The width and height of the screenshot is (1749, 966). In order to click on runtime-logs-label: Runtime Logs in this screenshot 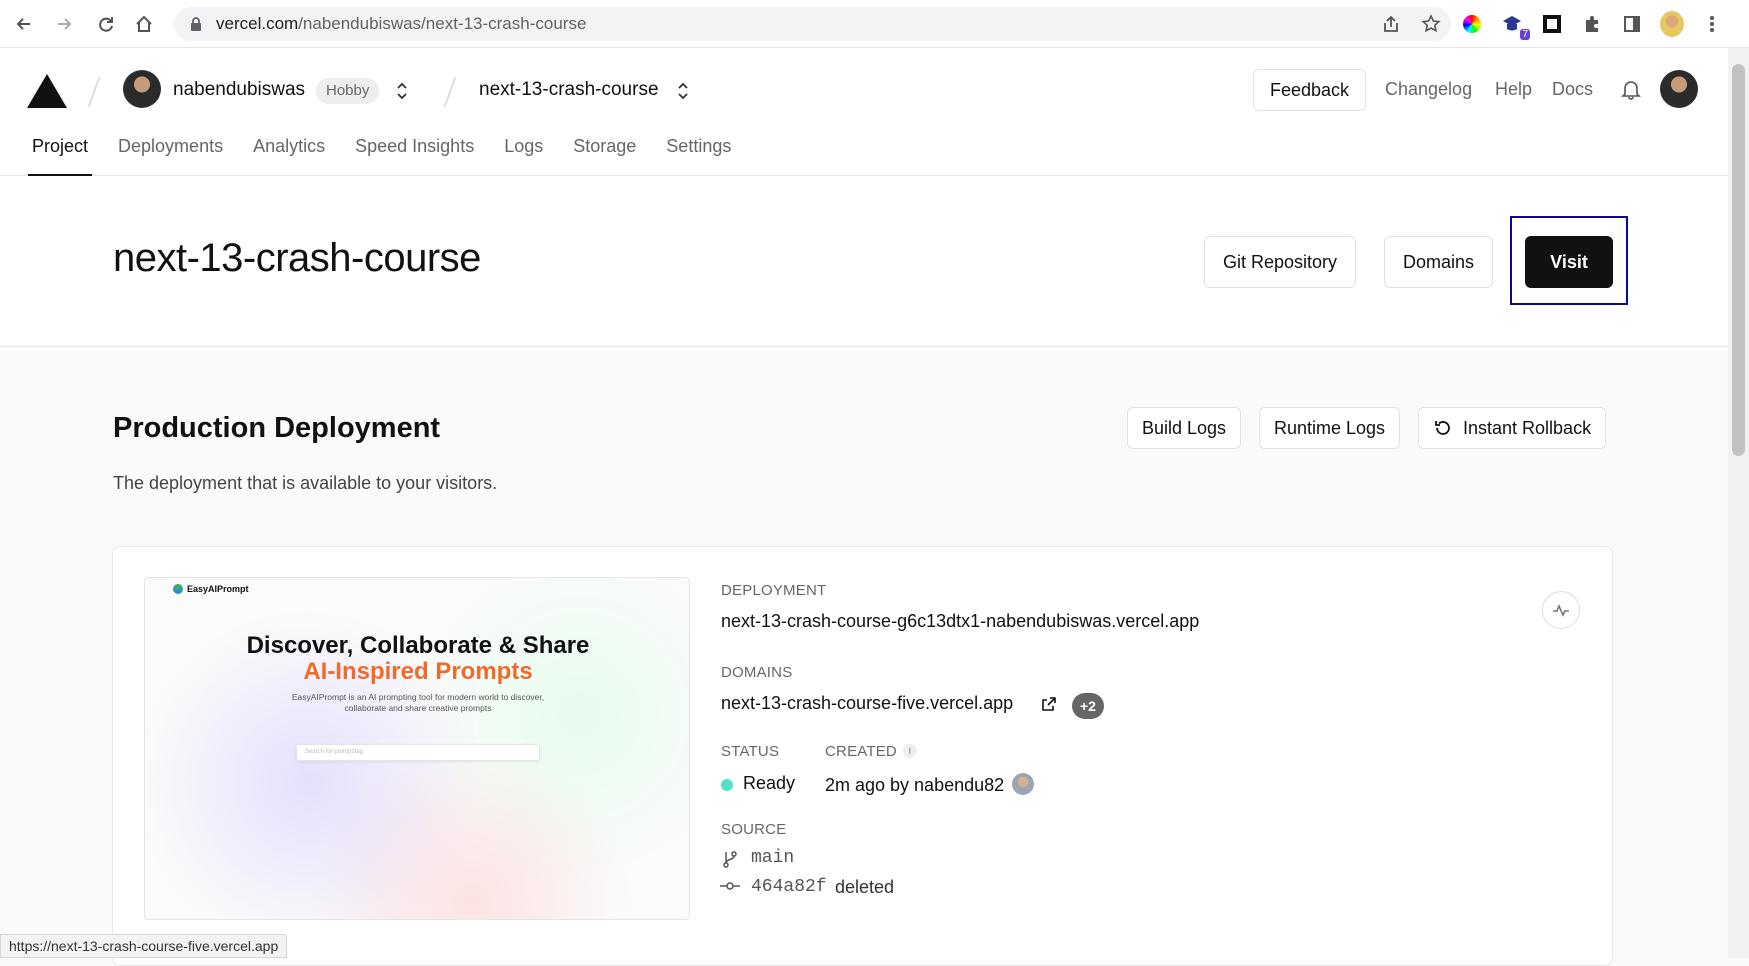, I will do `click(1330, 428)`.